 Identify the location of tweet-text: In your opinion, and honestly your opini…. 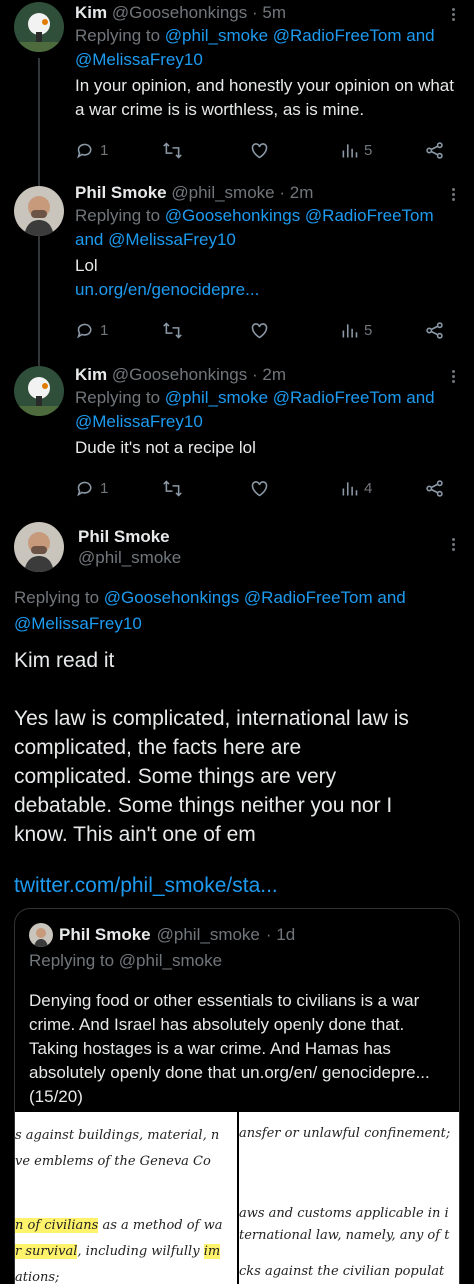
(264, 97).